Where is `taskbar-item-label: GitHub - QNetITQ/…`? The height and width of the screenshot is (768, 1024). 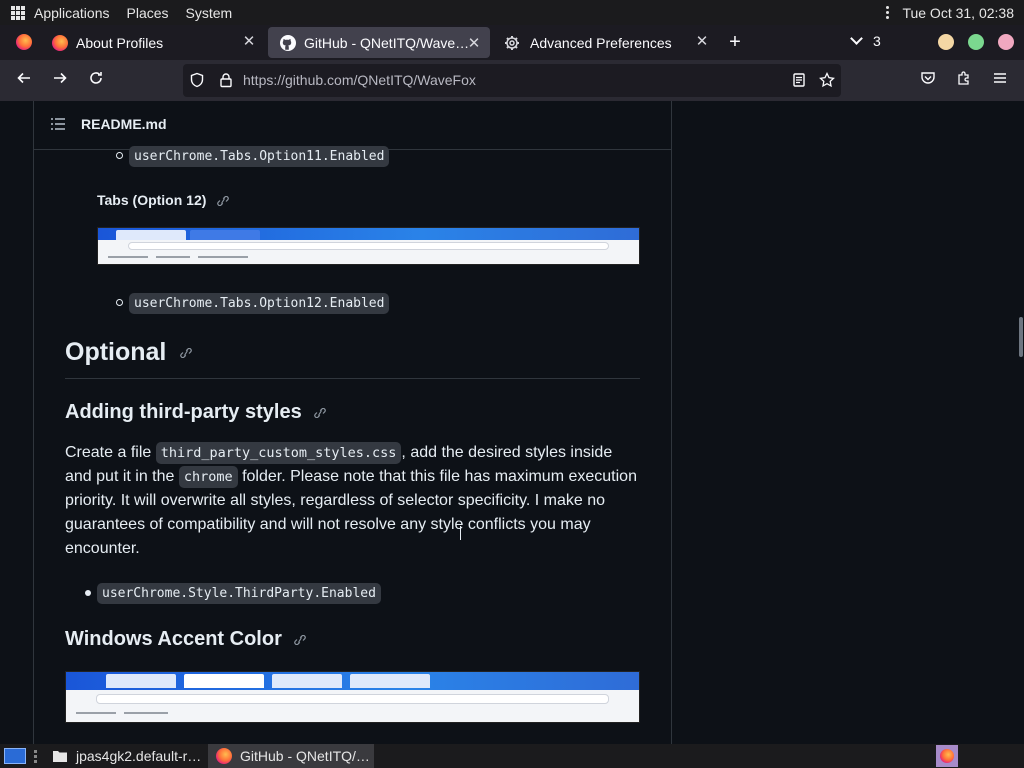 taskbar-item-label: GitHub - QNetITQ/… is located at coordinates (305, 756).